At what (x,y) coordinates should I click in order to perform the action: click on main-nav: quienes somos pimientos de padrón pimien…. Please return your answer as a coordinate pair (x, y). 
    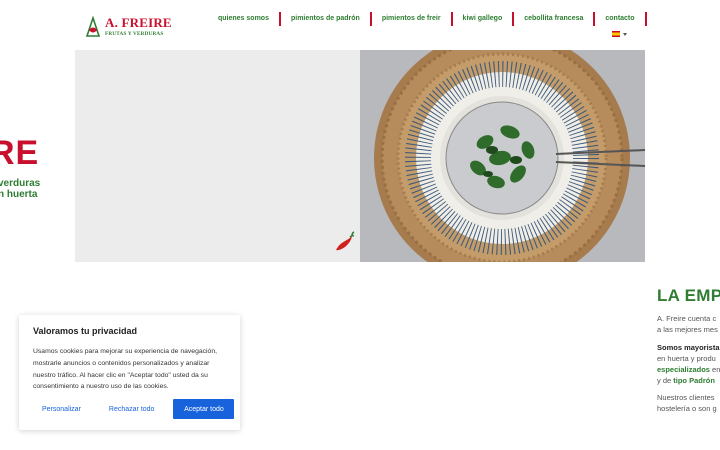
    Looking at the image, I should click on (427, 19).